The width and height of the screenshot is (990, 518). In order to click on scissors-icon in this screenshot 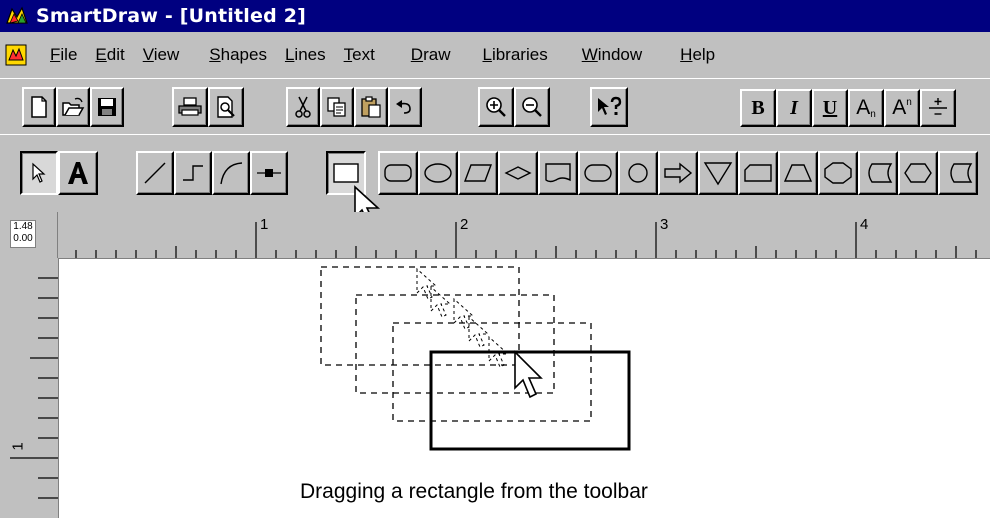, I will do `click(303, 107)`.